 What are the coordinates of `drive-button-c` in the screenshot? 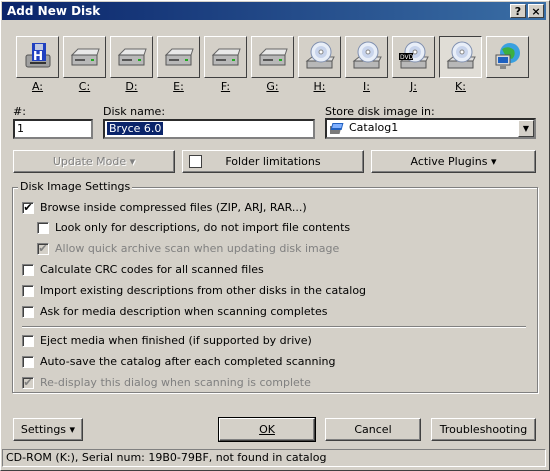 It's located at (84, 57).